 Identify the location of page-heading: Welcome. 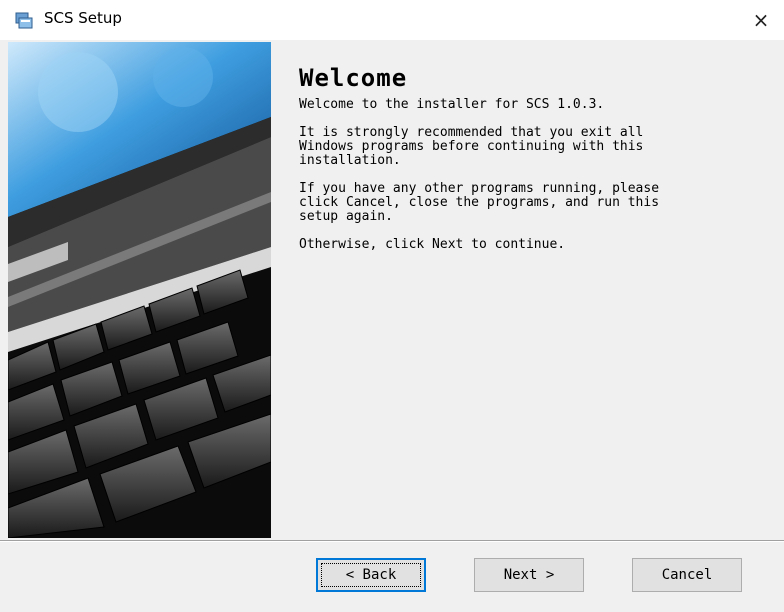
(353, 78).